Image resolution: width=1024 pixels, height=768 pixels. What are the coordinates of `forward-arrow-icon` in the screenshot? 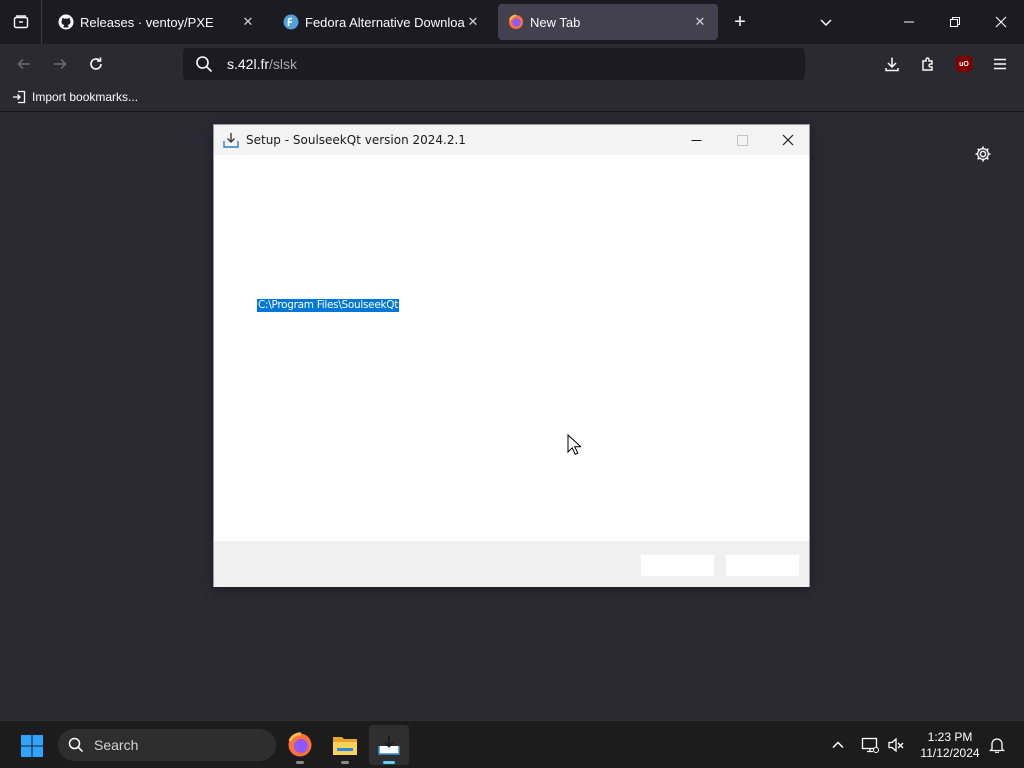 It's located at (60, 64).